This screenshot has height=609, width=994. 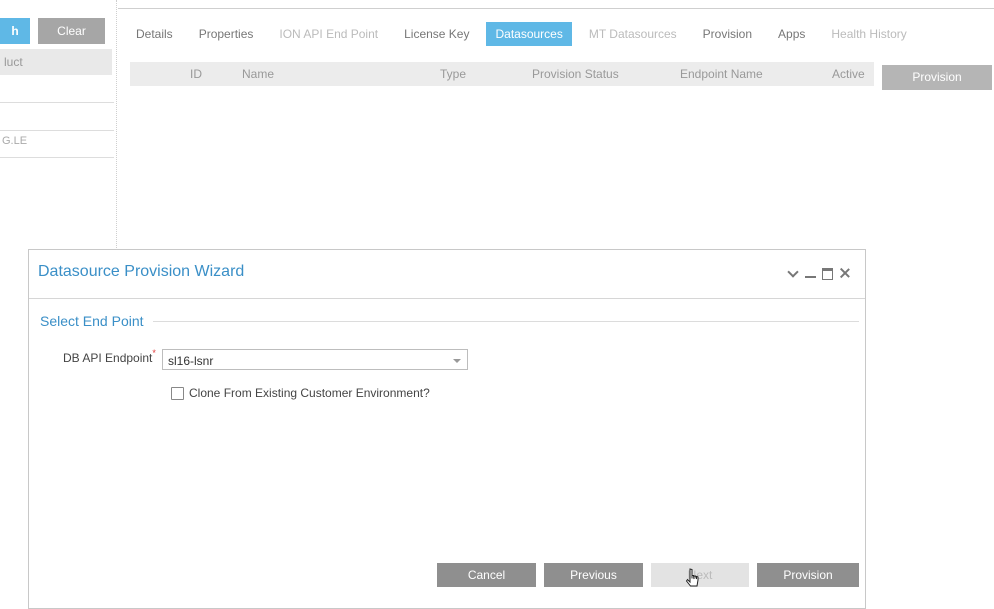 What do you see at coordinates (808, 575) in the screenshot?
I see `wizard-provision-button: Provision` at bounding box center [808, 575].